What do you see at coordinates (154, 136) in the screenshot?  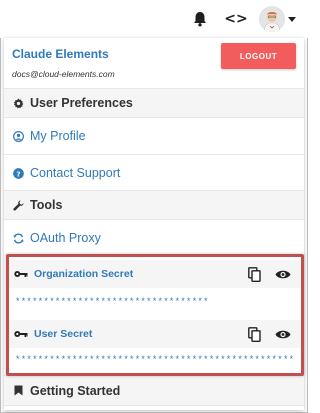 I see `menu-item-my-profile: My Profile` at bounding box center [154, 136].